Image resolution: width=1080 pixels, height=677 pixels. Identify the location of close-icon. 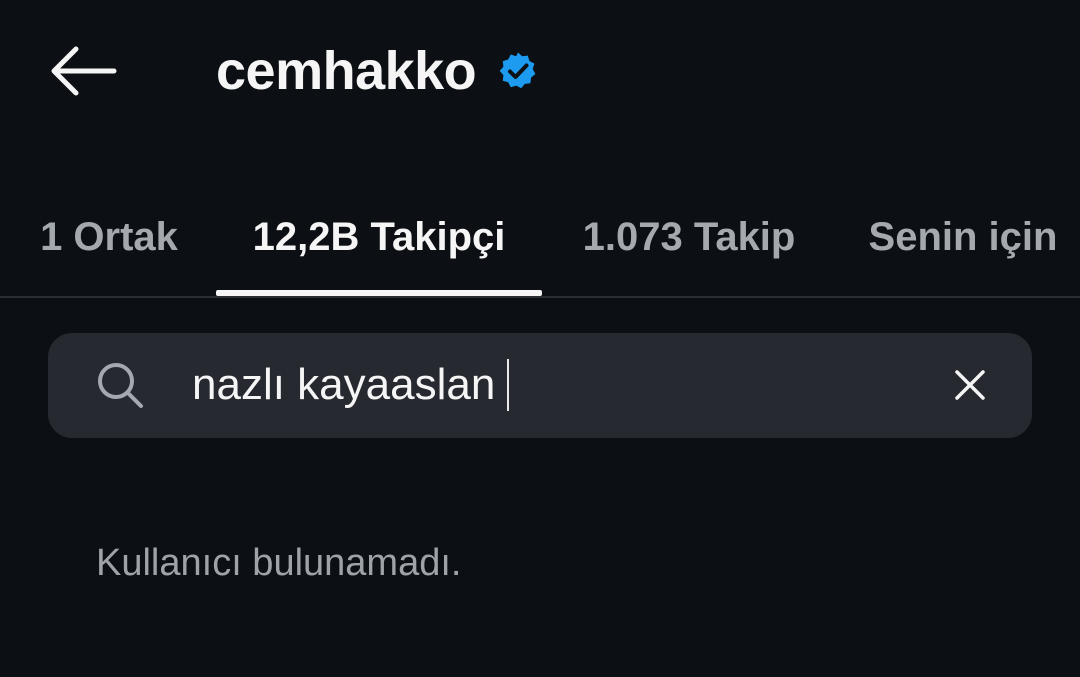
(970, 385).